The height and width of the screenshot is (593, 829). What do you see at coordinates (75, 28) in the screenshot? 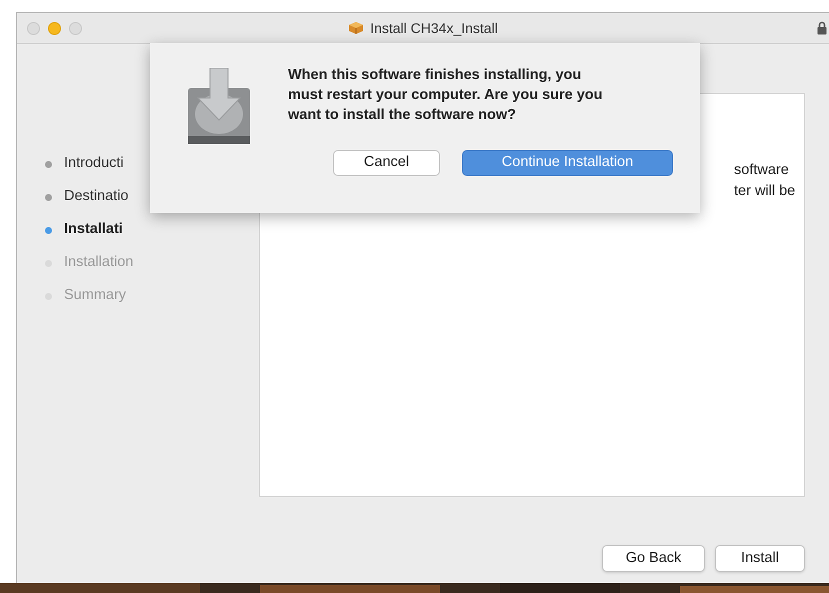
I see `zoom-button` at bounding box center [75, 28].